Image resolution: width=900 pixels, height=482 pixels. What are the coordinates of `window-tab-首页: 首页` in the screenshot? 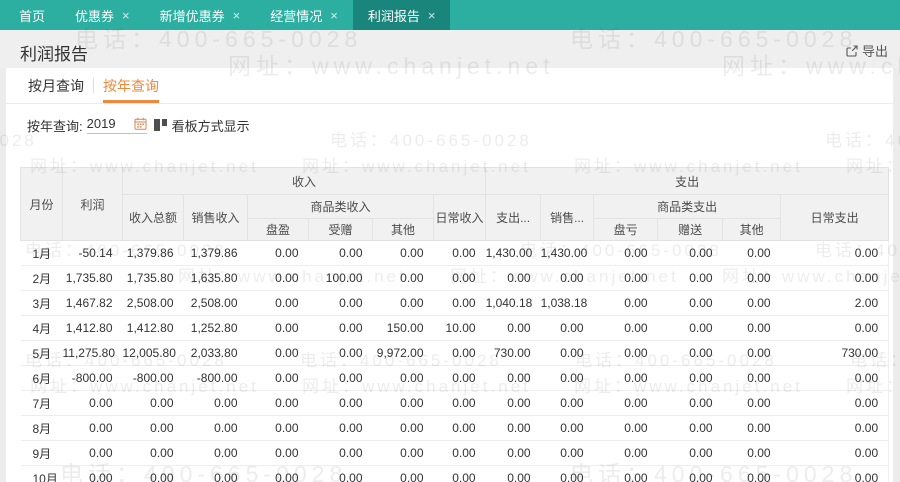 It's located at (32, 15).